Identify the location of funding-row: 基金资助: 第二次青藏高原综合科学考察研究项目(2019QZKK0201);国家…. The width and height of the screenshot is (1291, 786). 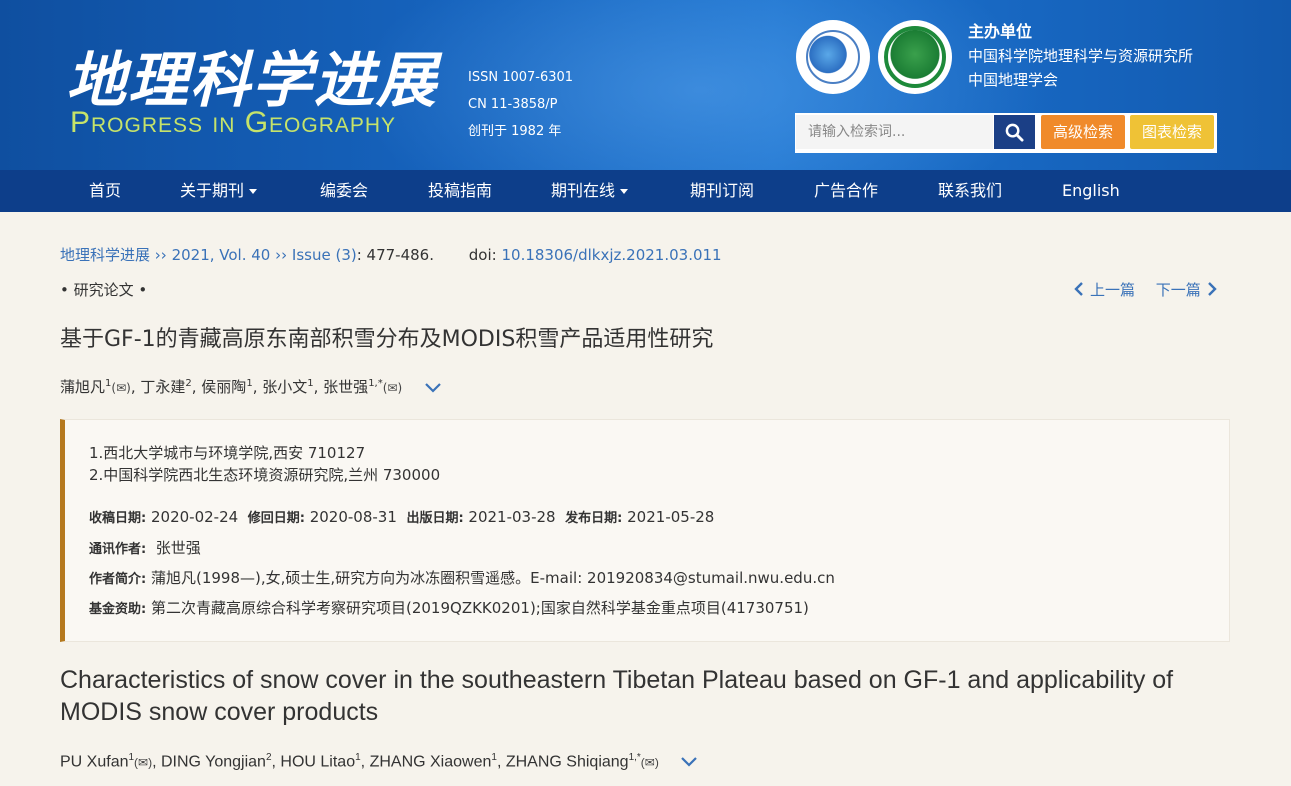
(449, 607).